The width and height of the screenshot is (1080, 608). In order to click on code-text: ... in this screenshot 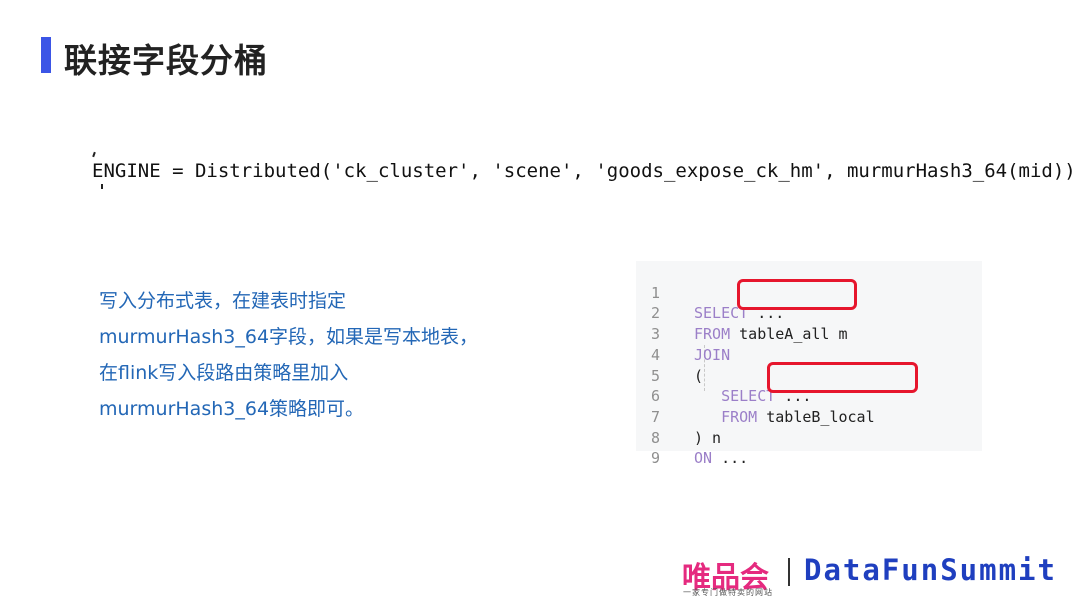, I will do `click(730, 458)`.